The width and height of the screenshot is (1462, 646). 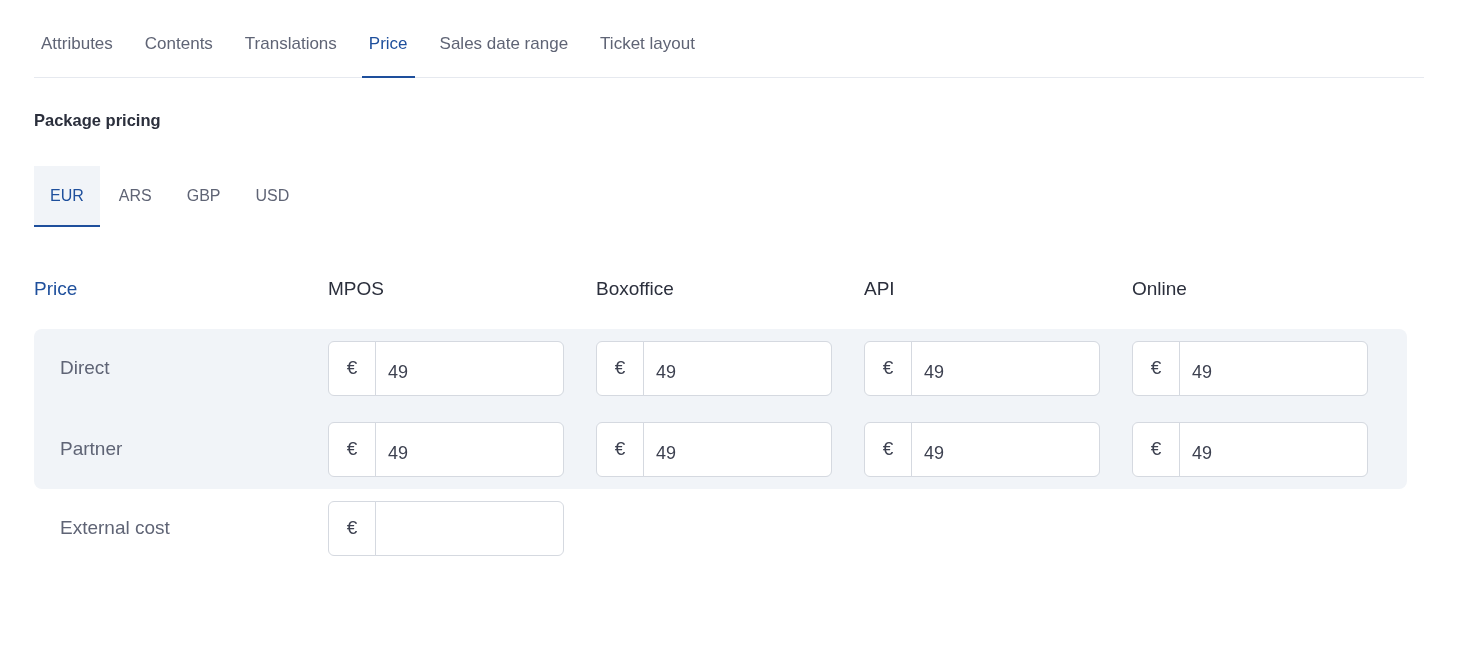 What do you see at coordinates (203, 197) in the screenshot?
I see `currency-tab: GBP` at bounding box center [203, 197].